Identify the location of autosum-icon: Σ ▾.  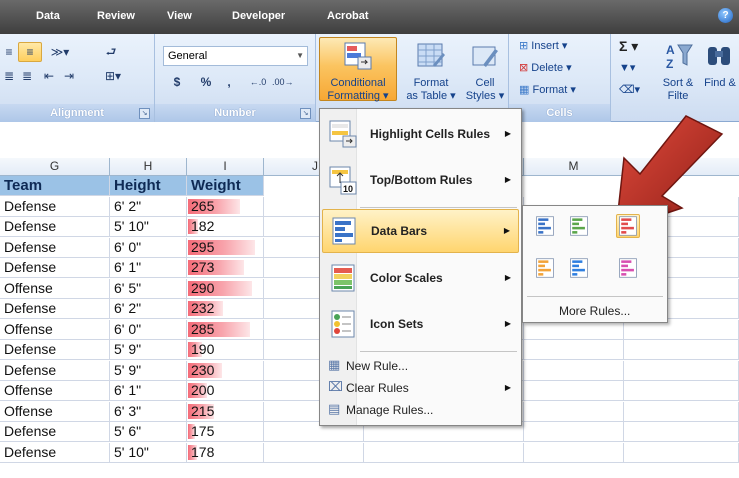
(628, 46).